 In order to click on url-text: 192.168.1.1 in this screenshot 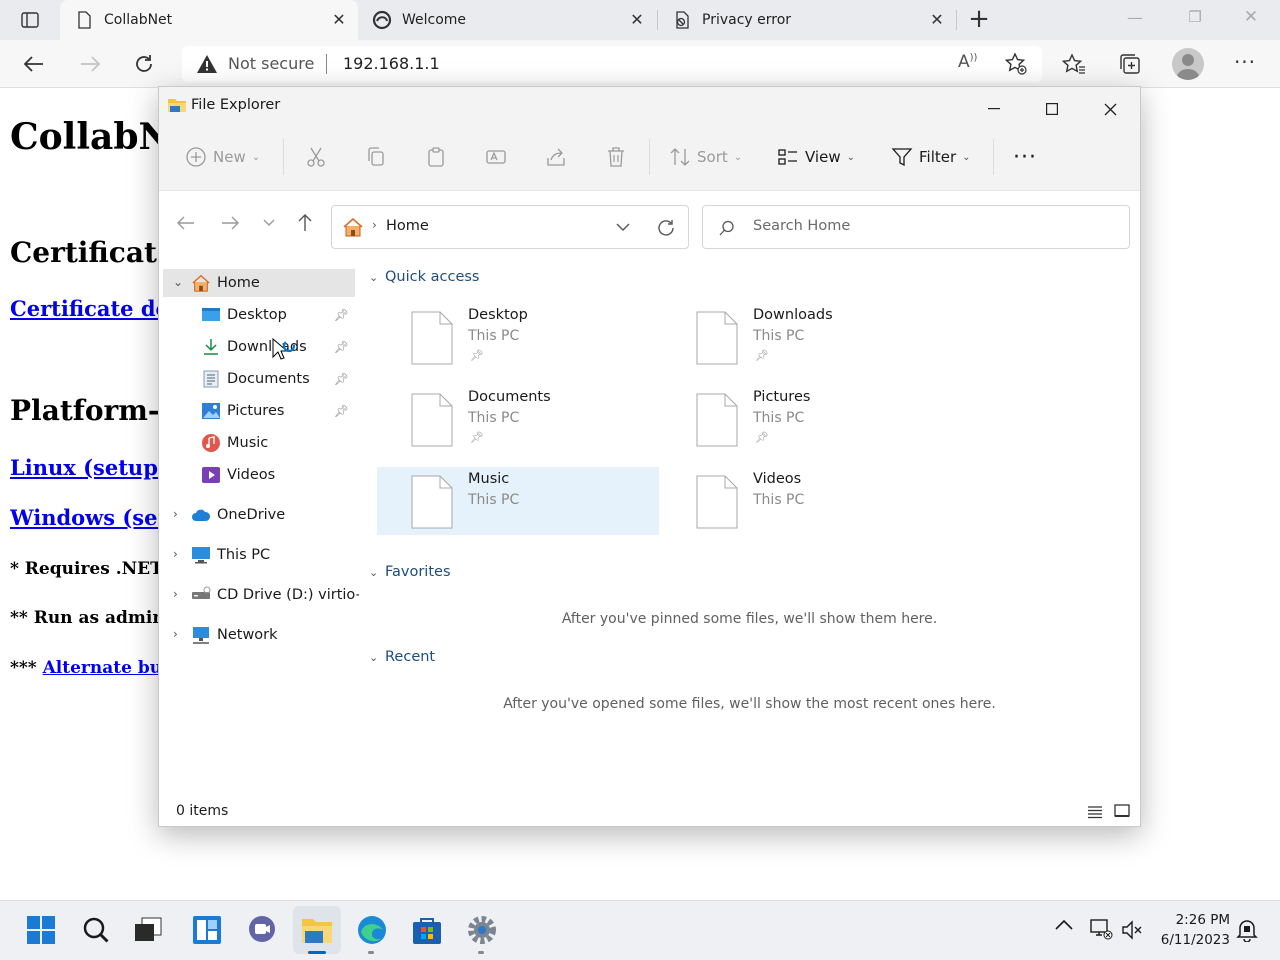, I will do `click(391, 63)`.